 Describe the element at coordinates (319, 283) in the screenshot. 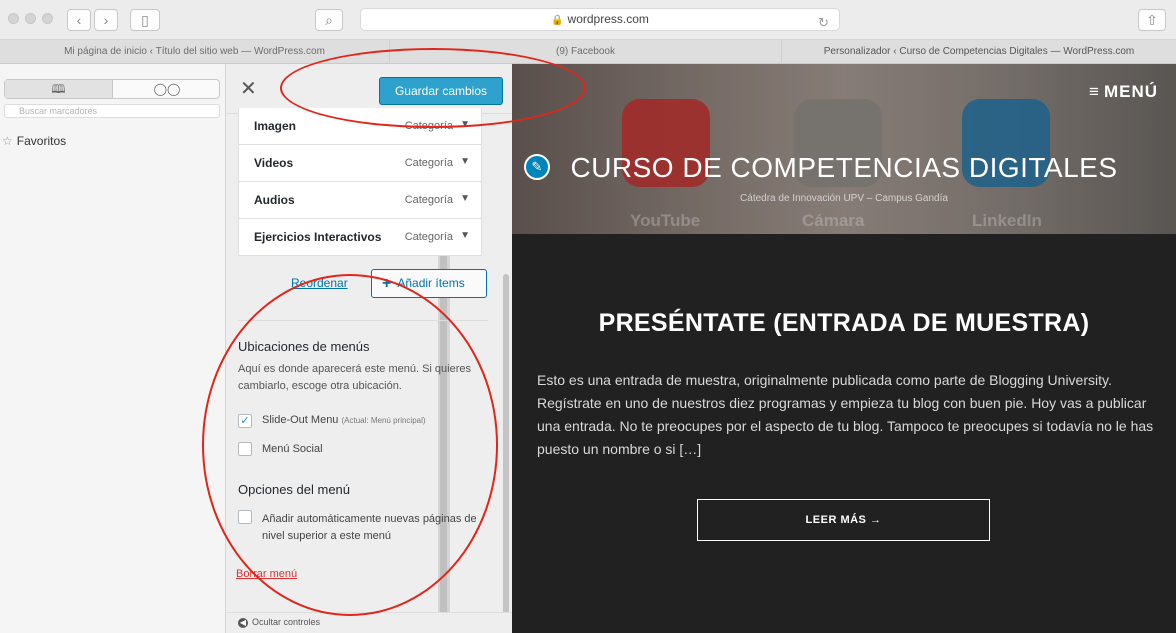

I see `reorder-link: Reordenar` at that location.